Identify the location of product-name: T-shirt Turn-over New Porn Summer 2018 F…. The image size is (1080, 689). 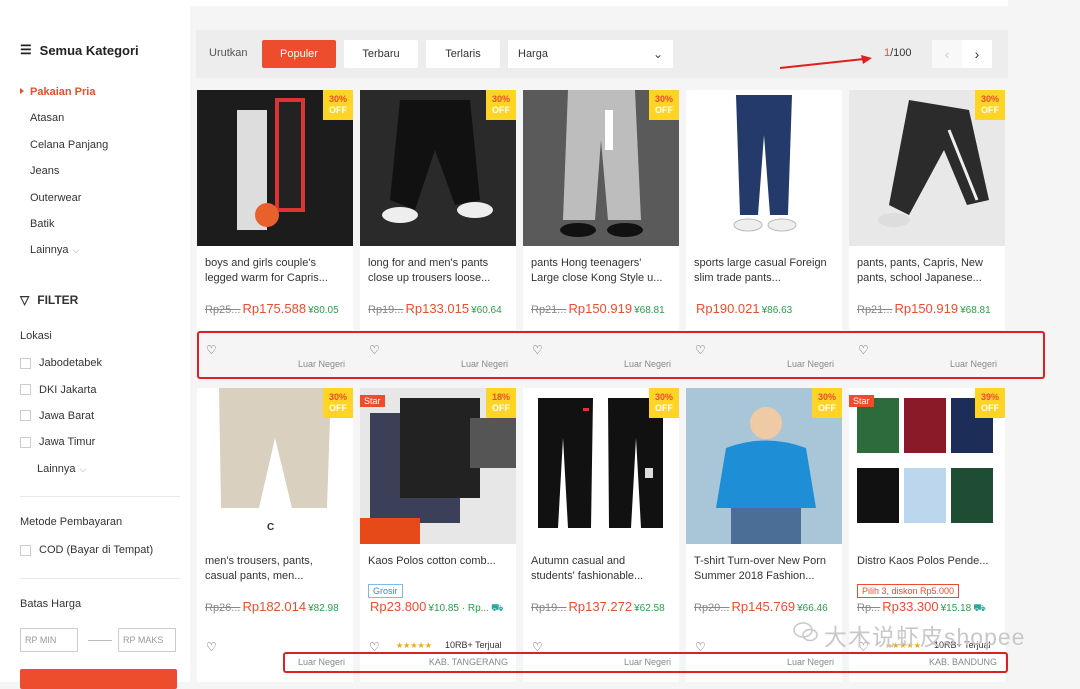
(764, 569).